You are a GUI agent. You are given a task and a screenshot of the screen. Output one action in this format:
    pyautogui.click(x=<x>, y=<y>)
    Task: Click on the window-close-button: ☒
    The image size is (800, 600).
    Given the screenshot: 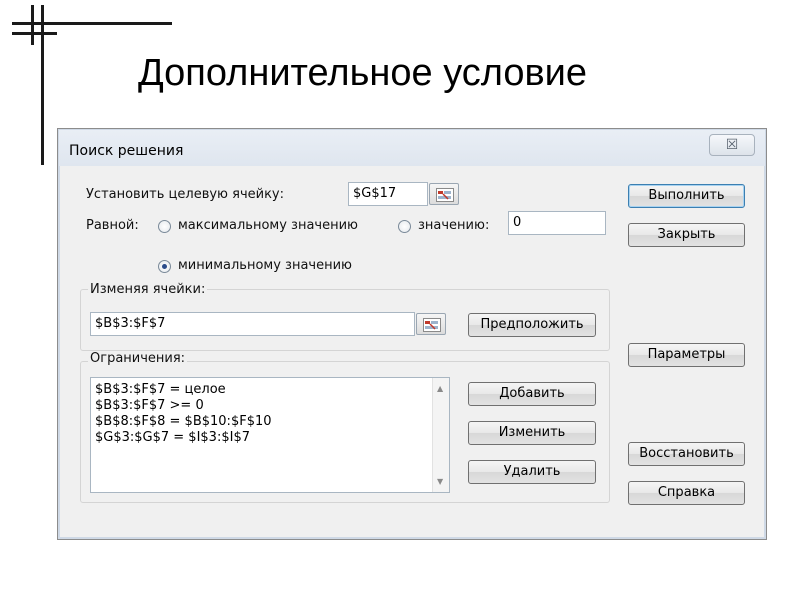 What is the action you would take?
    pyautogui.click(x=732, y=145)
    